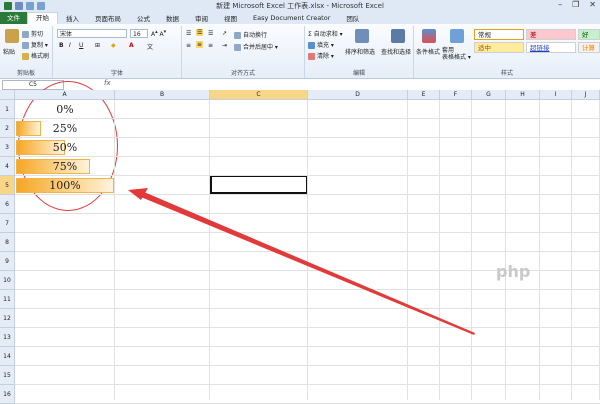 The height and width of the screenshot is (404, 600). Describe the element at coordinates (250, 34) in the screenshot. I see `wrap-text-button: 自动换行` at that location.